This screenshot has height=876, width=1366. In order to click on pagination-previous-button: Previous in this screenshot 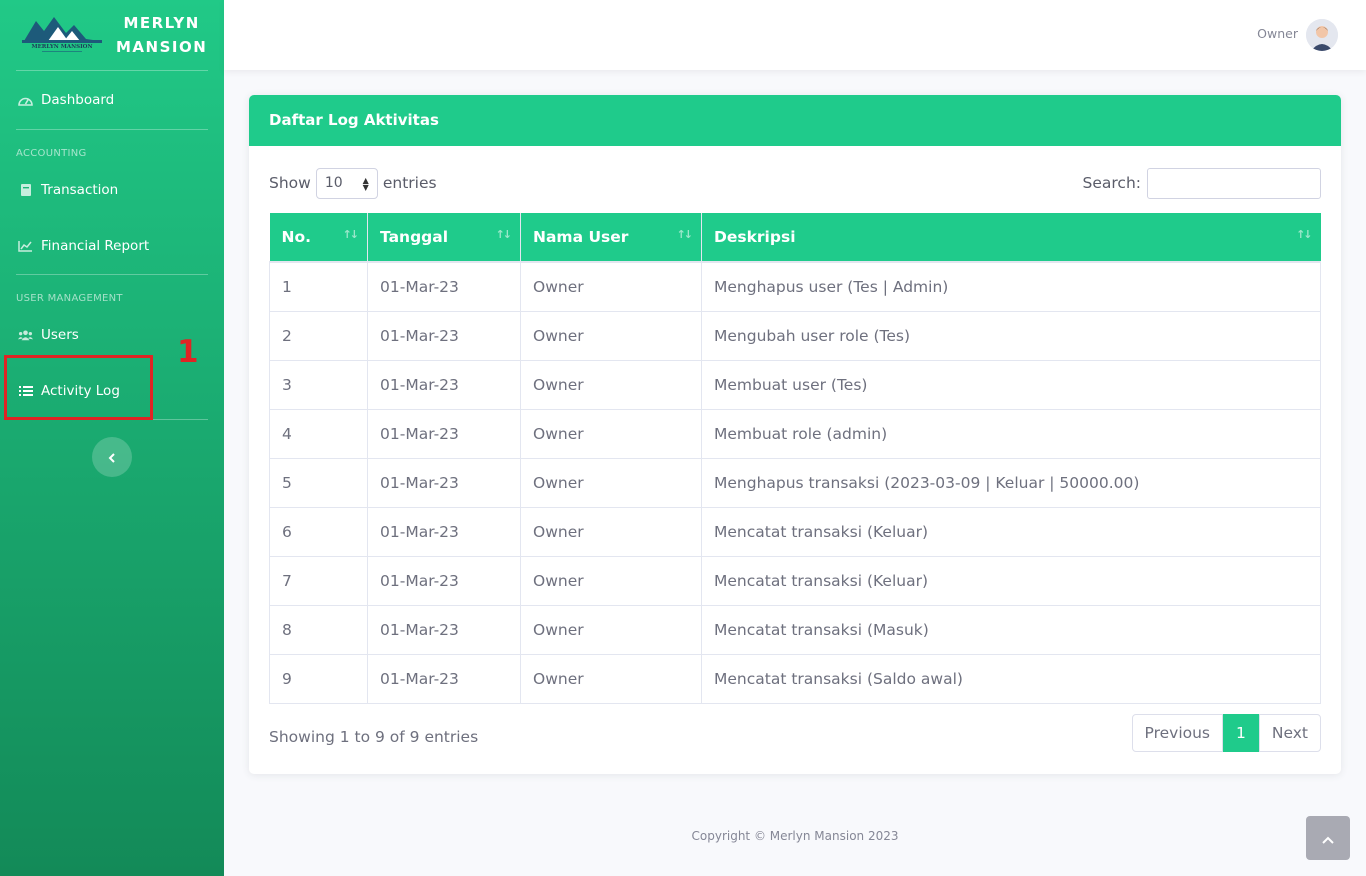, I will do `click(1177, 733)`.